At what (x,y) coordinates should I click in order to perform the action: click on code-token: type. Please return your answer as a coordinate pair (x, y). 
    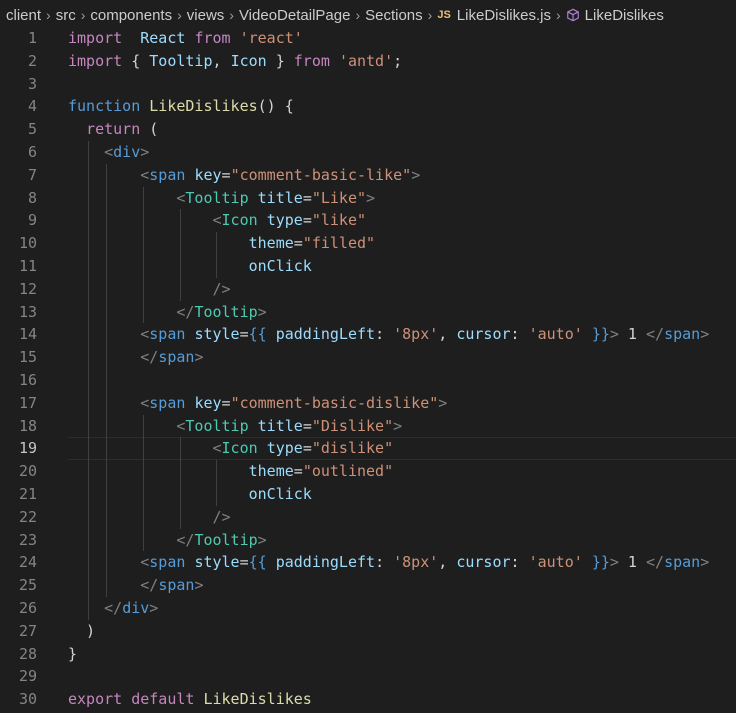
    Looking at the image, I should click on (284, 220).